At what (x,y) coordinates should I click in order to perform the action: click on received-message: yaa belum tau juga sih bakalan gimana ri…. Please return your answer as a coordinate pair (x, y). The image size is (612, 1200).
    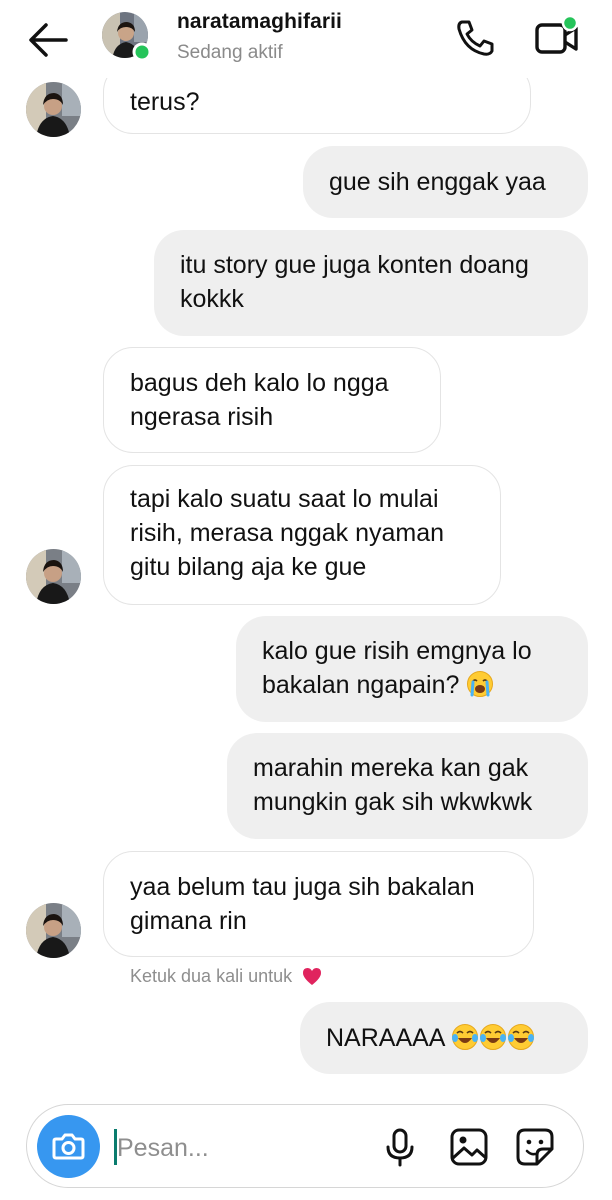
    Looking at the image, I should click on (318, 904).